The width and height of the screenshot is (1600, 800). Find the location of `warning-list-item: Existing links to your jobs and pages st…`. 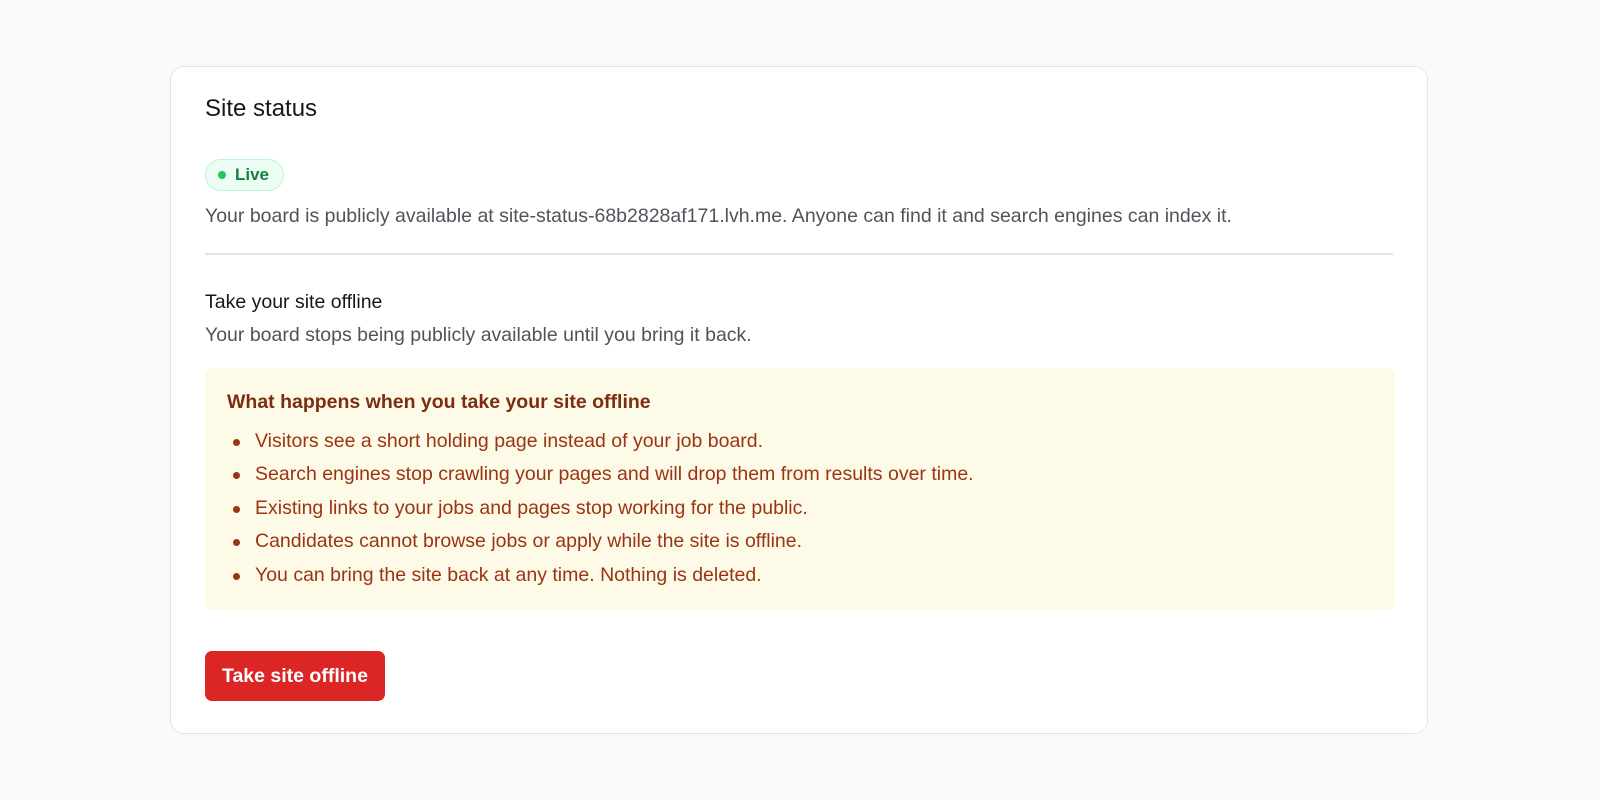

warning-list-item: Existing links to your jobs and pages st… is located at coordinates (800, 508).